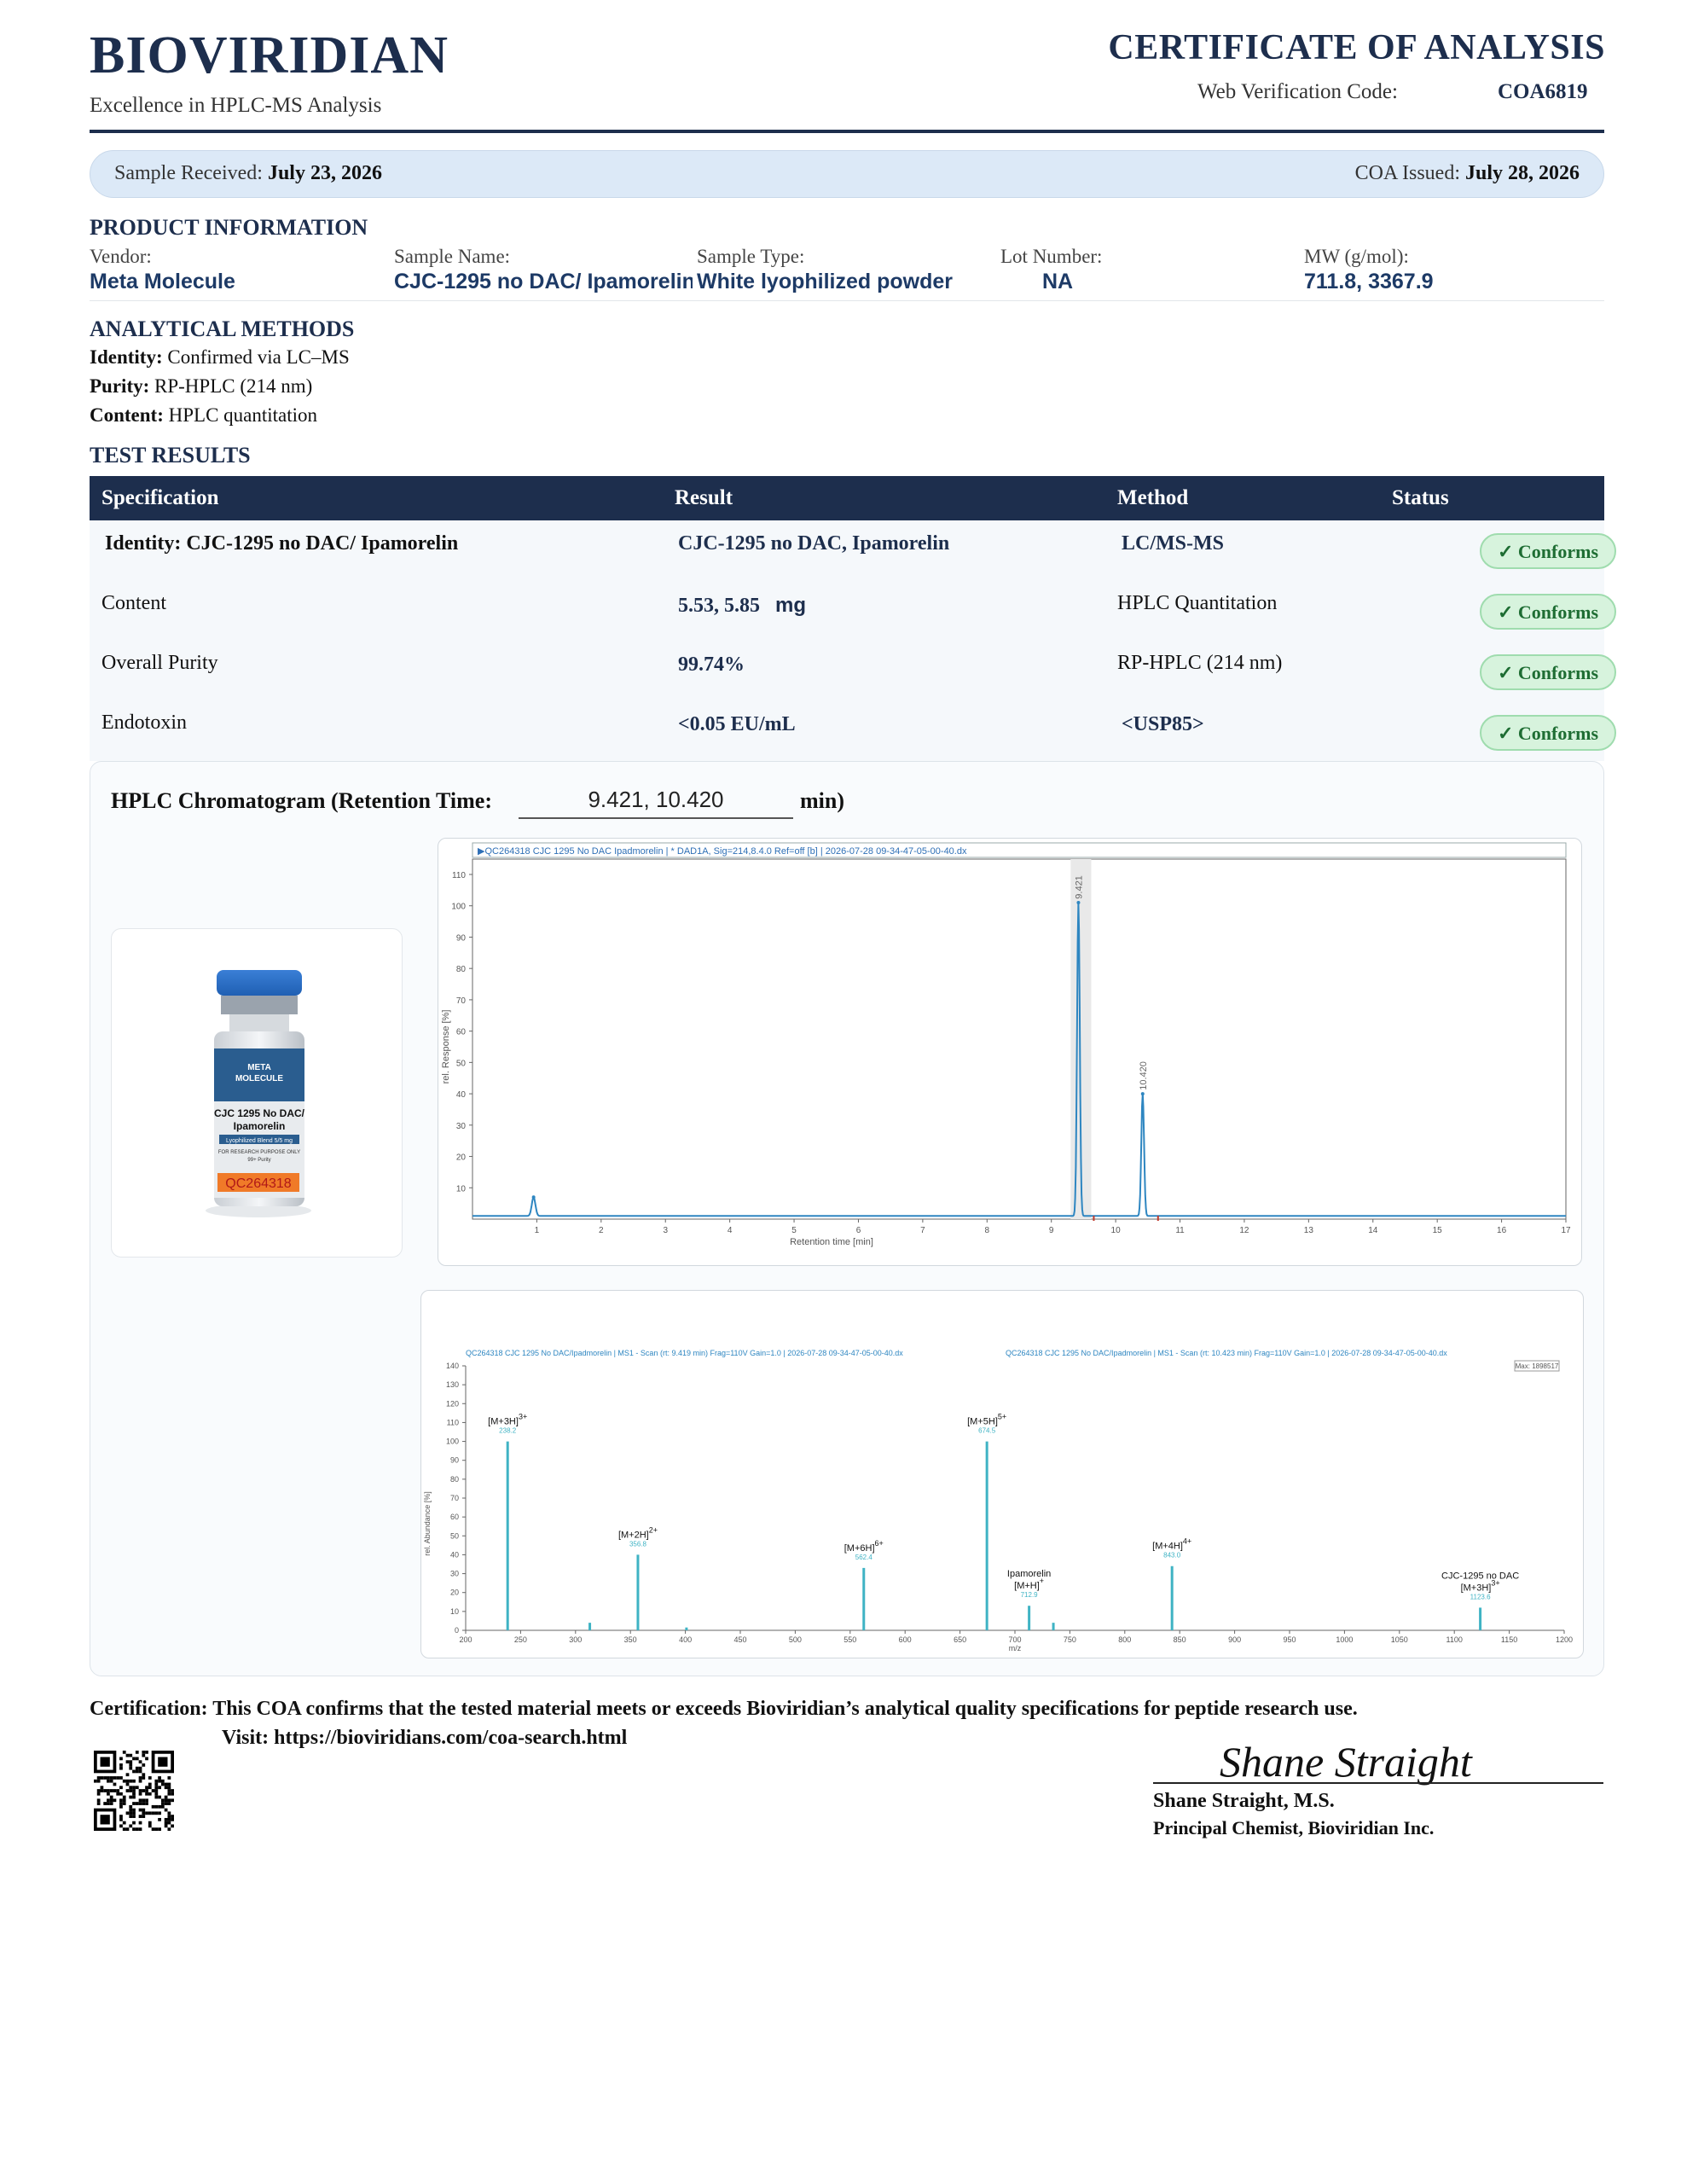 The image size is (1687, 2184). What do you see at coordinates (602, 1230) in the screenshot?
I see `hplc-xtick-label: 2` at bounding box center [602, 1230].